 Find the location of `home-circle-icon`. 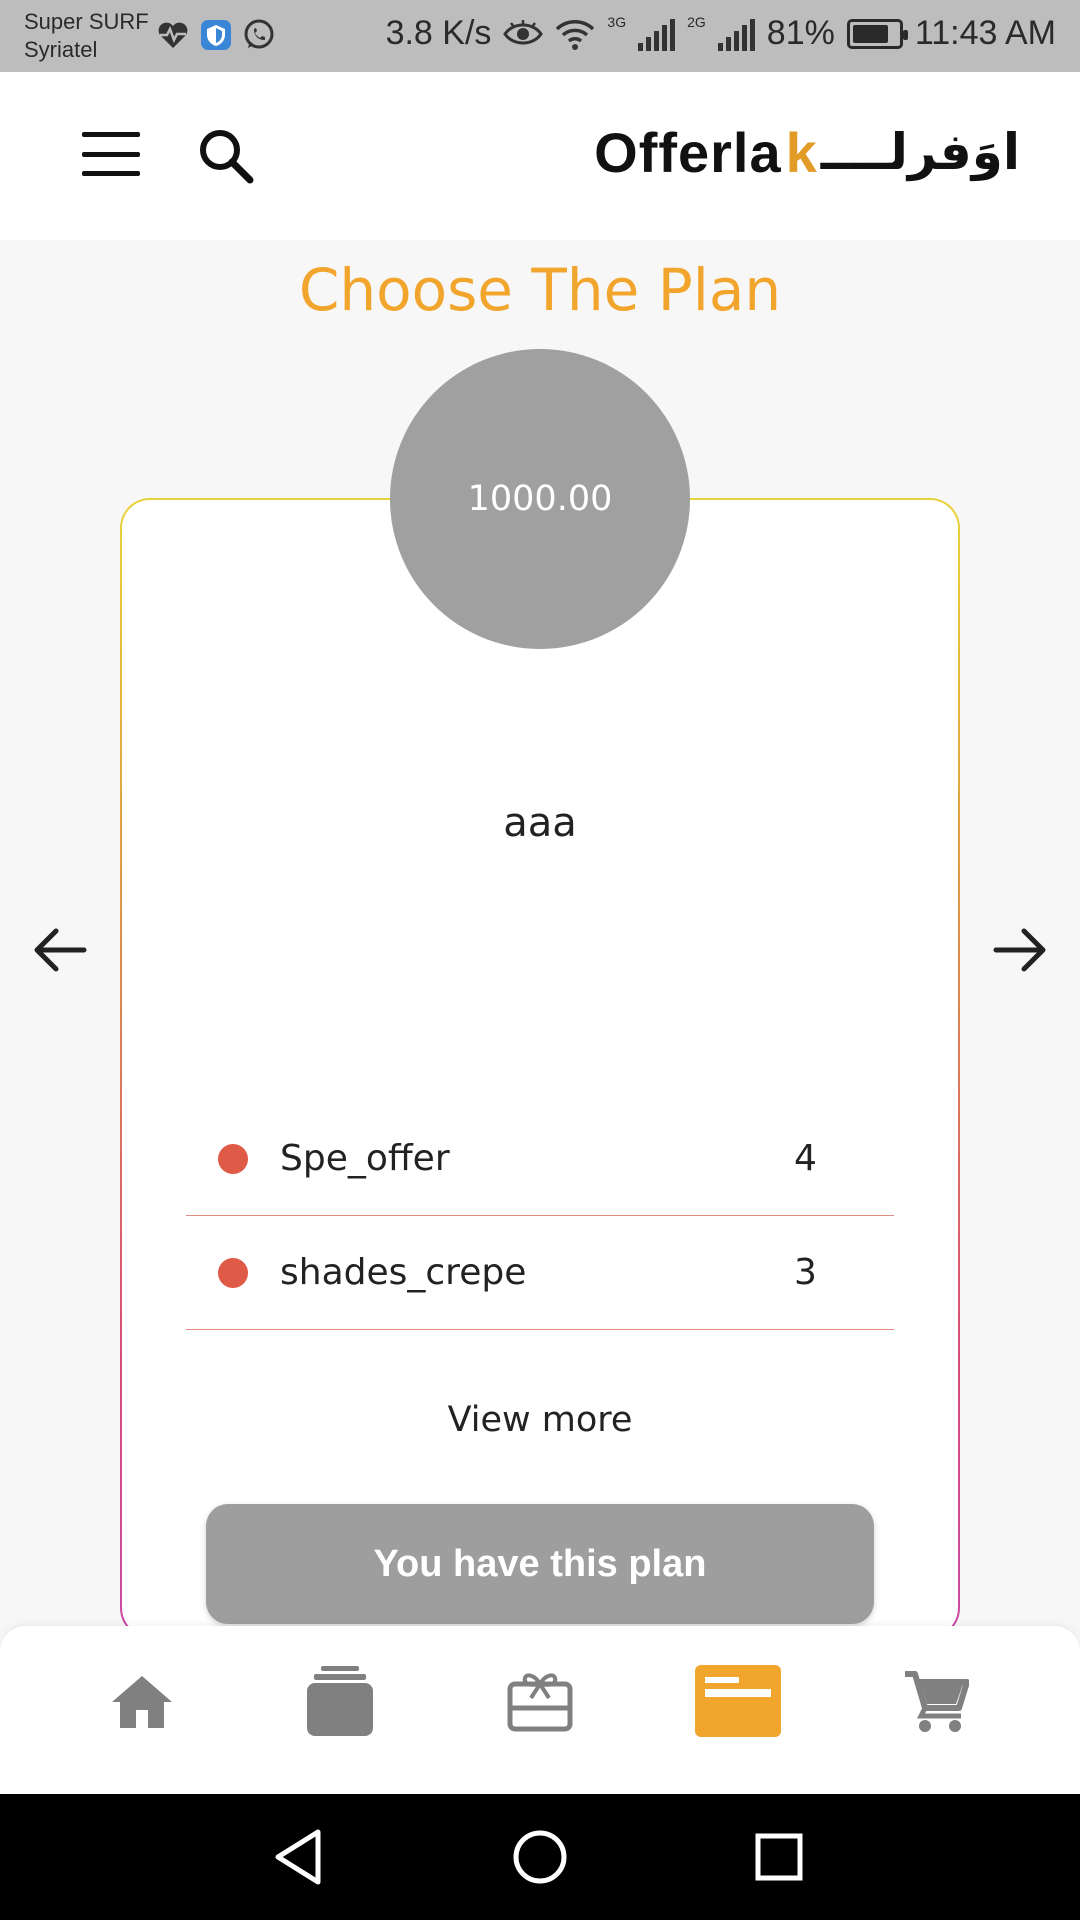

home-circle-icon is located at coordinates (540, 1857).